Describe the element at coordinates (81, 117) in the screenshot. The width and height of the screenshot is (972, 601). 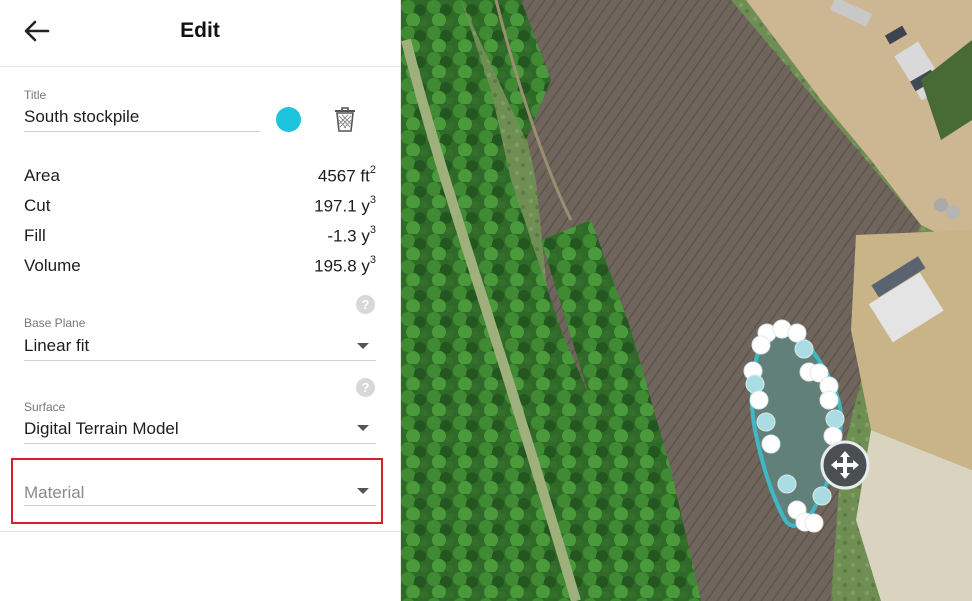
I see `title-input: South stockpile` at that location.